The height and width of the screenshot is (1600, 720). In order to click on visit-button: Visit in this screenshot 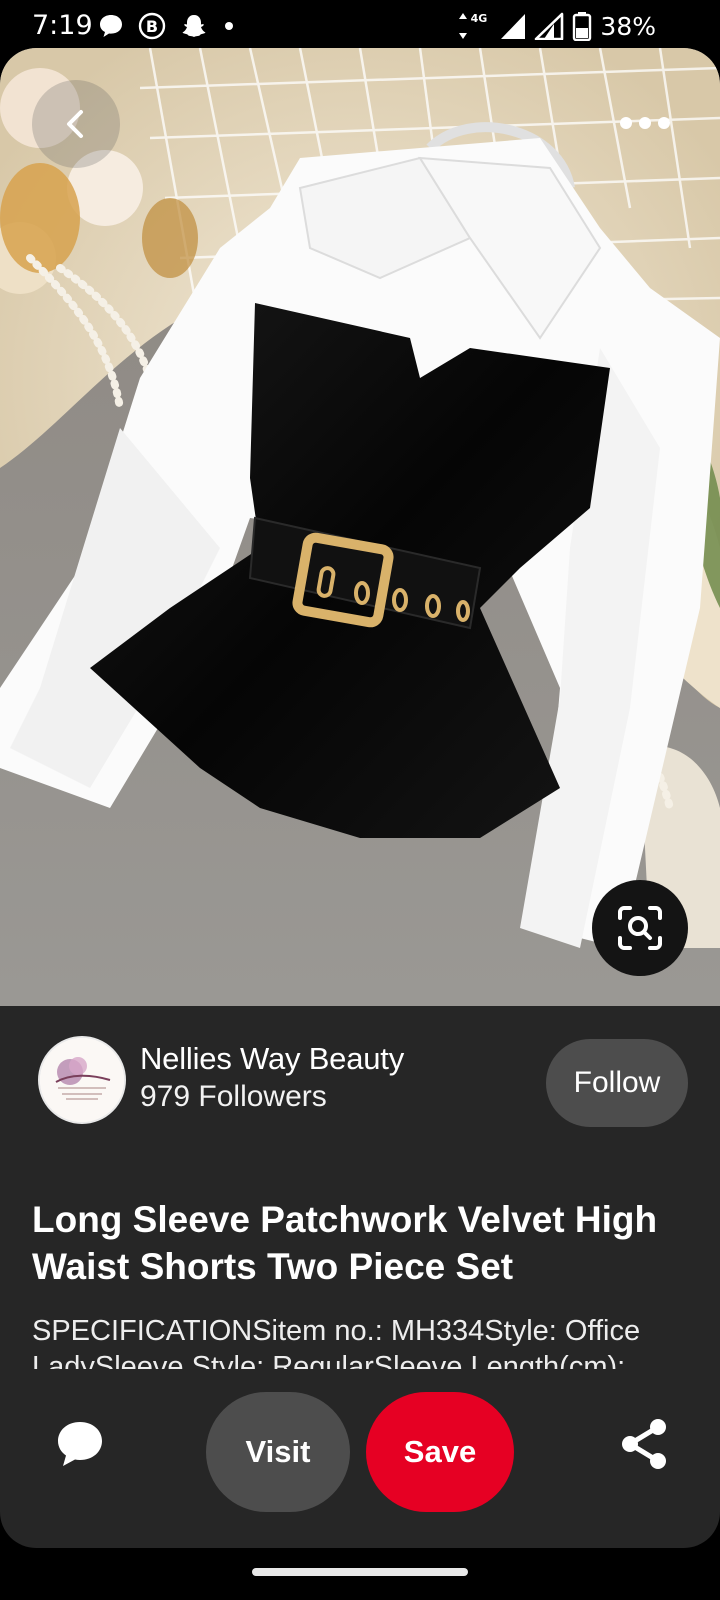, I will do `click(278, 1452)`.